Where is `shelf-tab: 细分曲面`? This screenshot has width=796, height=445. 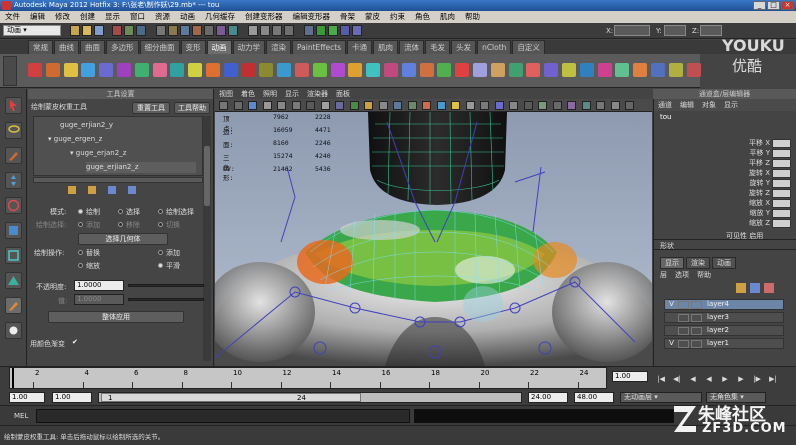 shelf-tab: 细分曲面 is located at coordinates (159, 47).